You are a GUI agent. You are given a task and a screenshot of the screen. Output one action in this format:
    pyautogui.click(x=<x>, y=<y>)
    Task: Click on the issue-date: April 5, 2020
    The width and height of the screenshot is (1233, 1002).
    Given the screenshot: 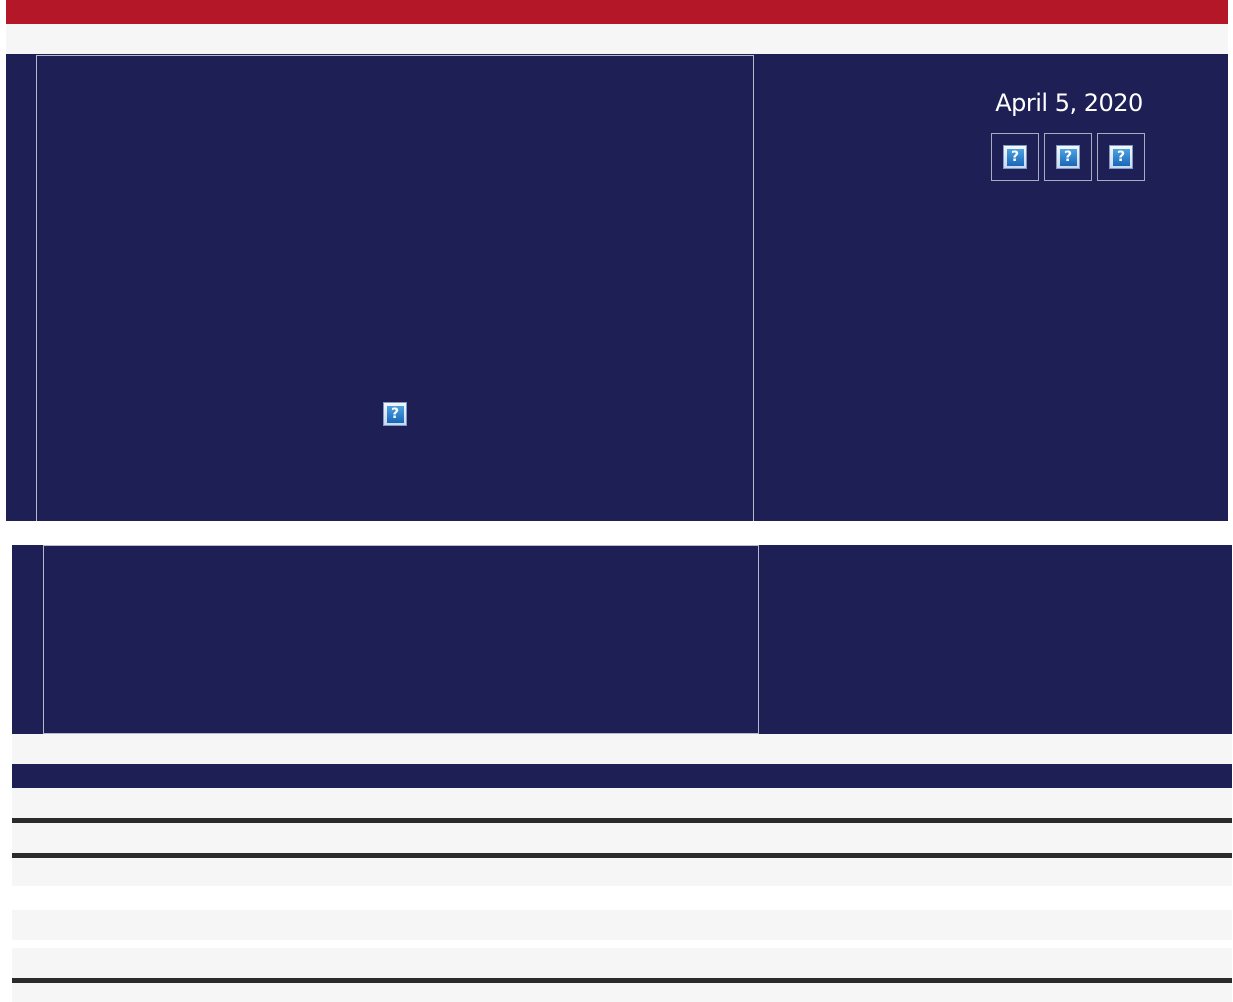 What is the action you would take?
    pyautogui.click(x=1069, y=103)
    